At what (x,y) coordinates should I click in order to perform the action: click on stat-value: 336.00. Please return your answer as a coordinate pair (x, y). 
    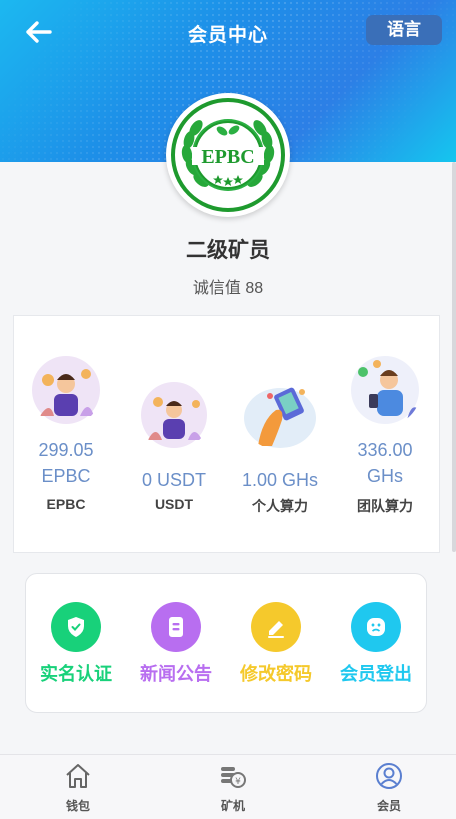
    Looking at the image, I should click on (385, 450).